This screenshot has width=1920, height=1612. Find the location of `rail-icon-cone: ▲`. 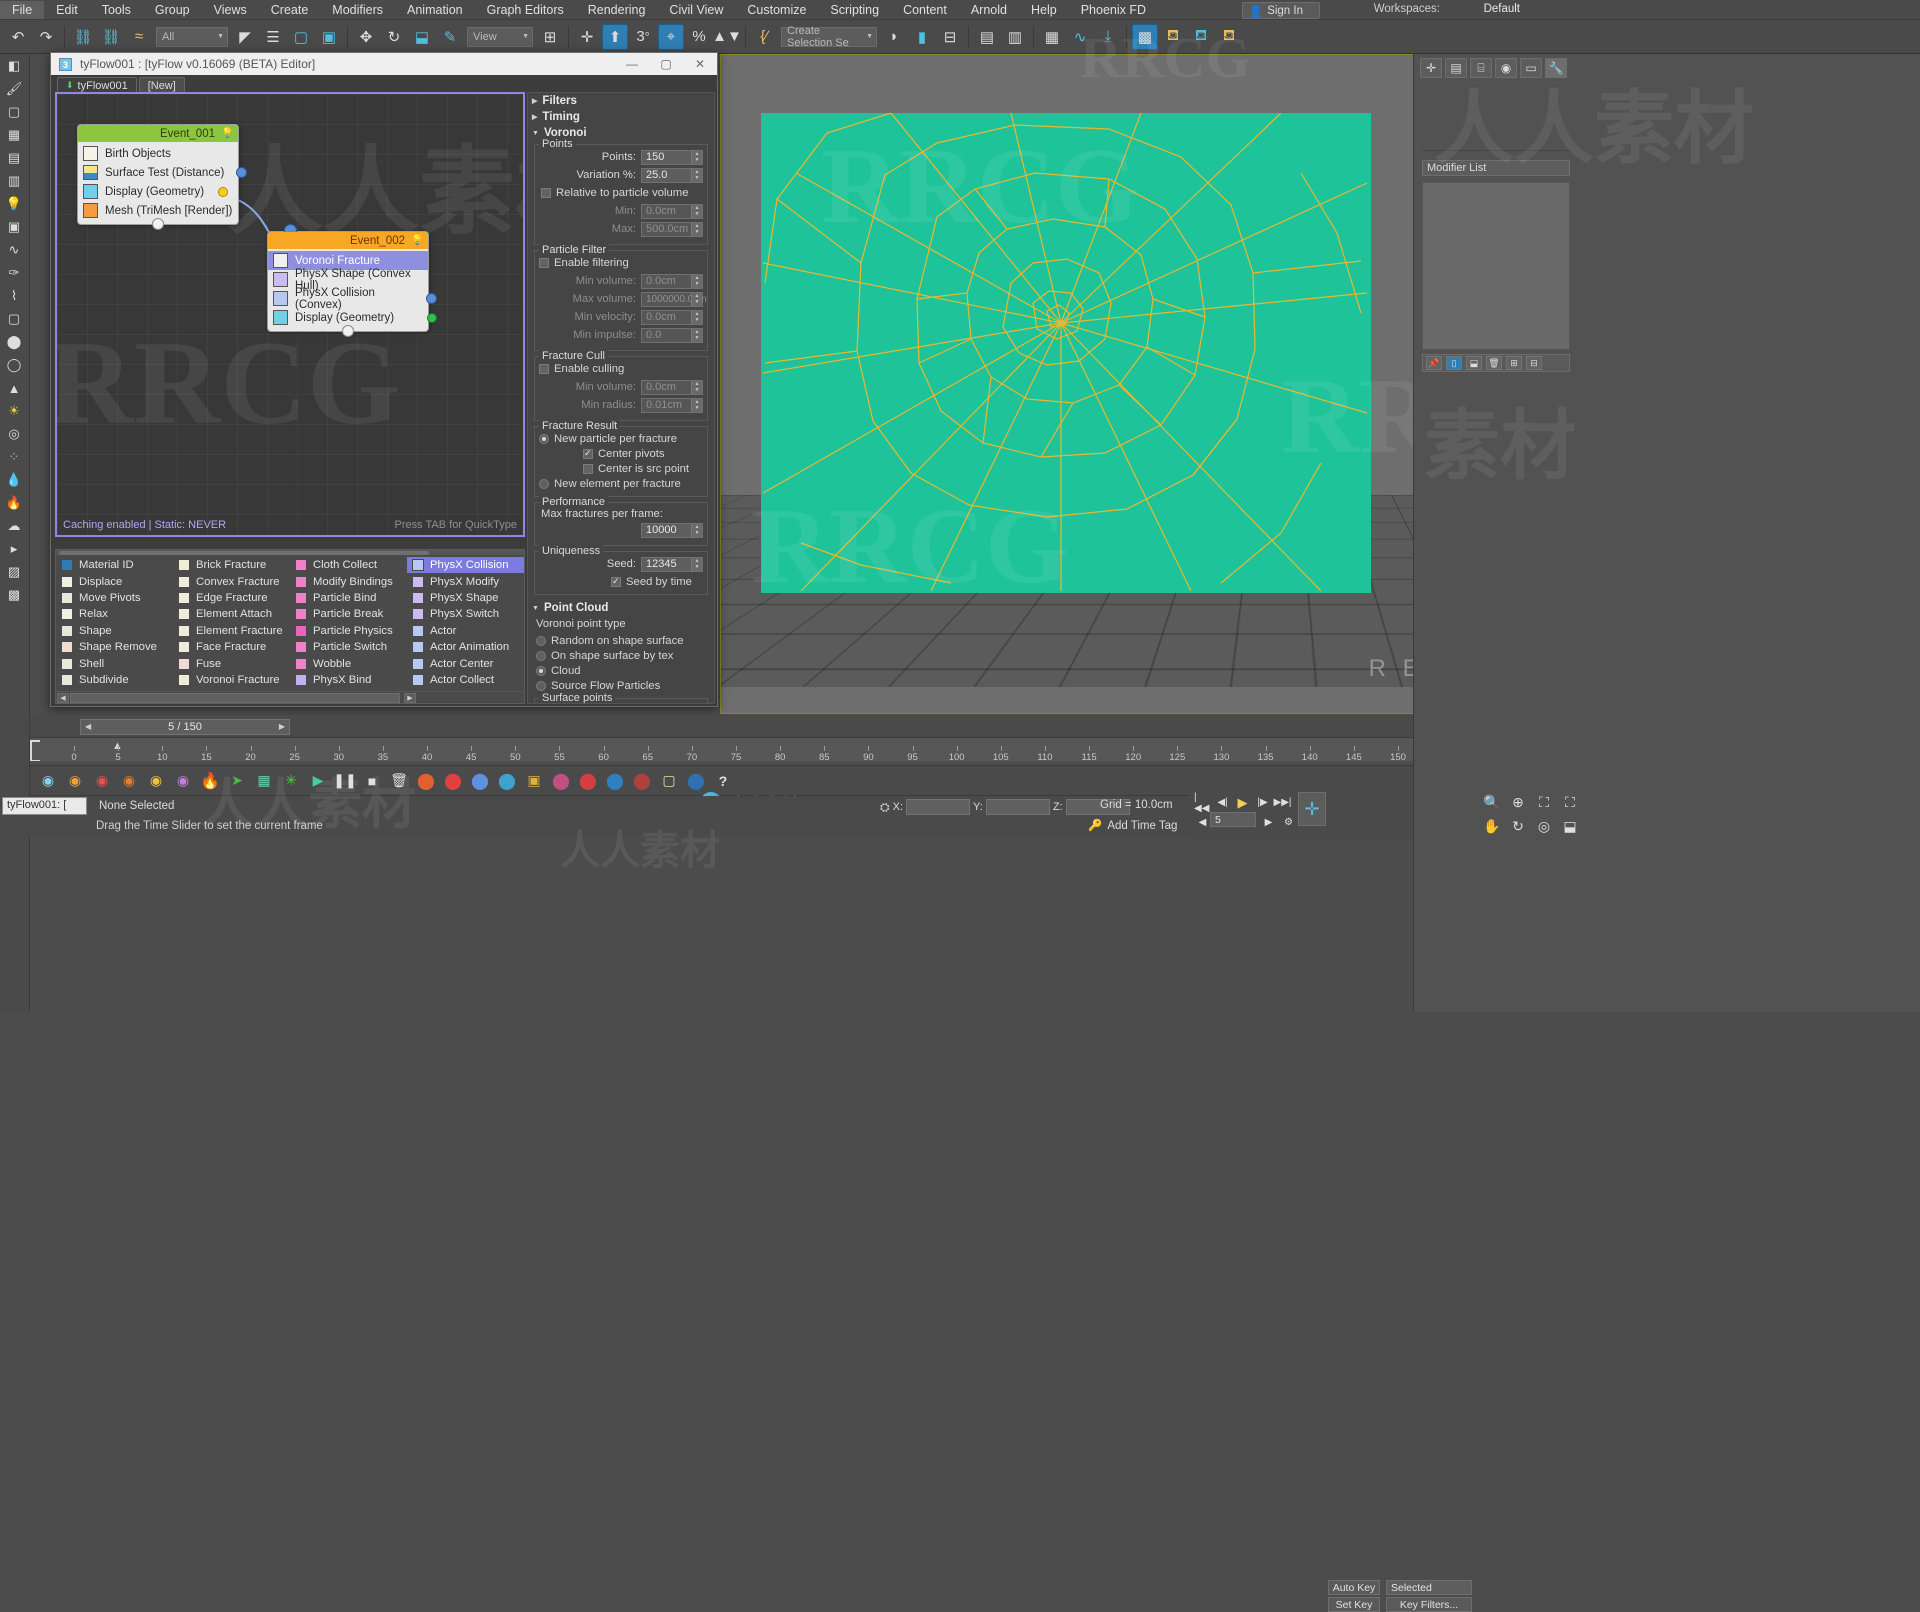

rail-icon-cone: ▲ is located at coordinates (14, 388).